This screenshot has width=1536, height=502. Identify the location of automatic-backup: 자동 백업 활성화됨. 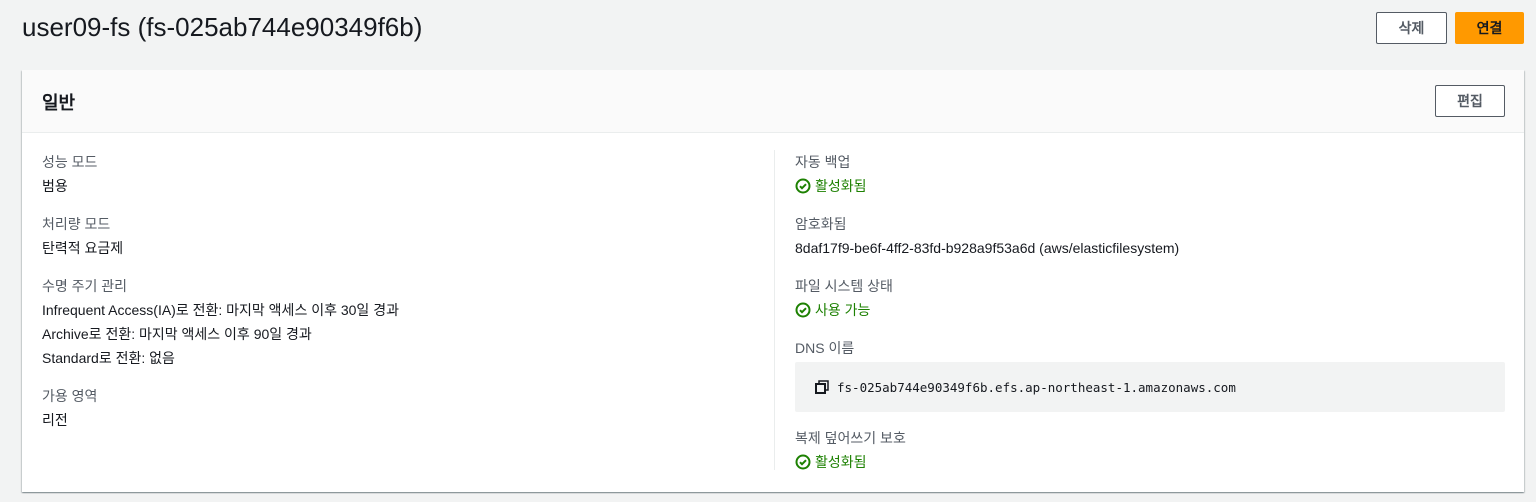
(1150, 174).